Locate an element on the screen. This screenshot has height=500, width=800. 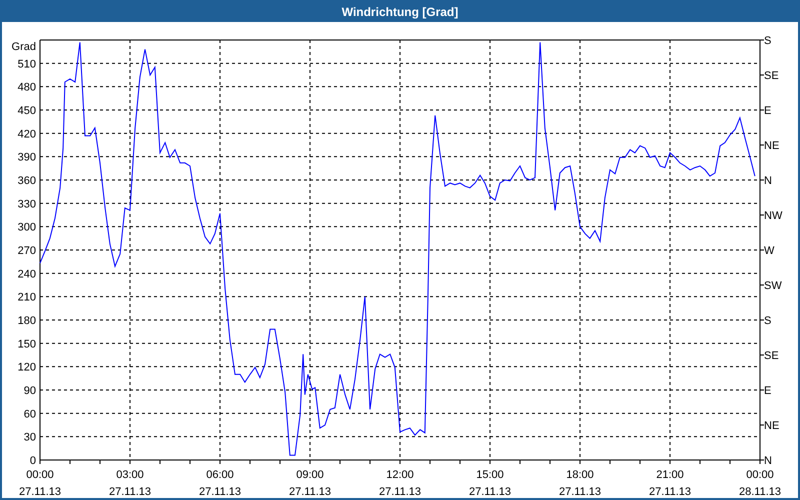
y-tick-label: 150 is located at coordinates (27, 344).